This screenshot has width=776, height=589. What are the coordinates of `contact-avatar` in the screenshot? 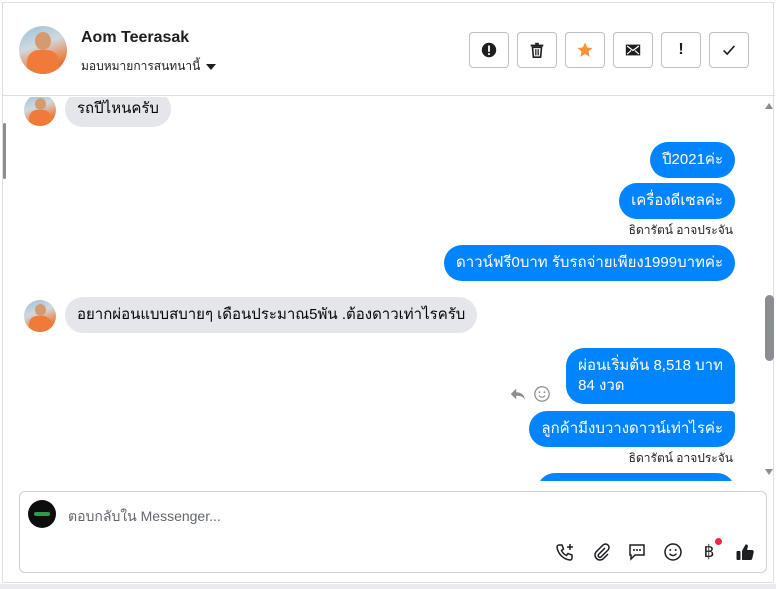 It's located at (43, 50).